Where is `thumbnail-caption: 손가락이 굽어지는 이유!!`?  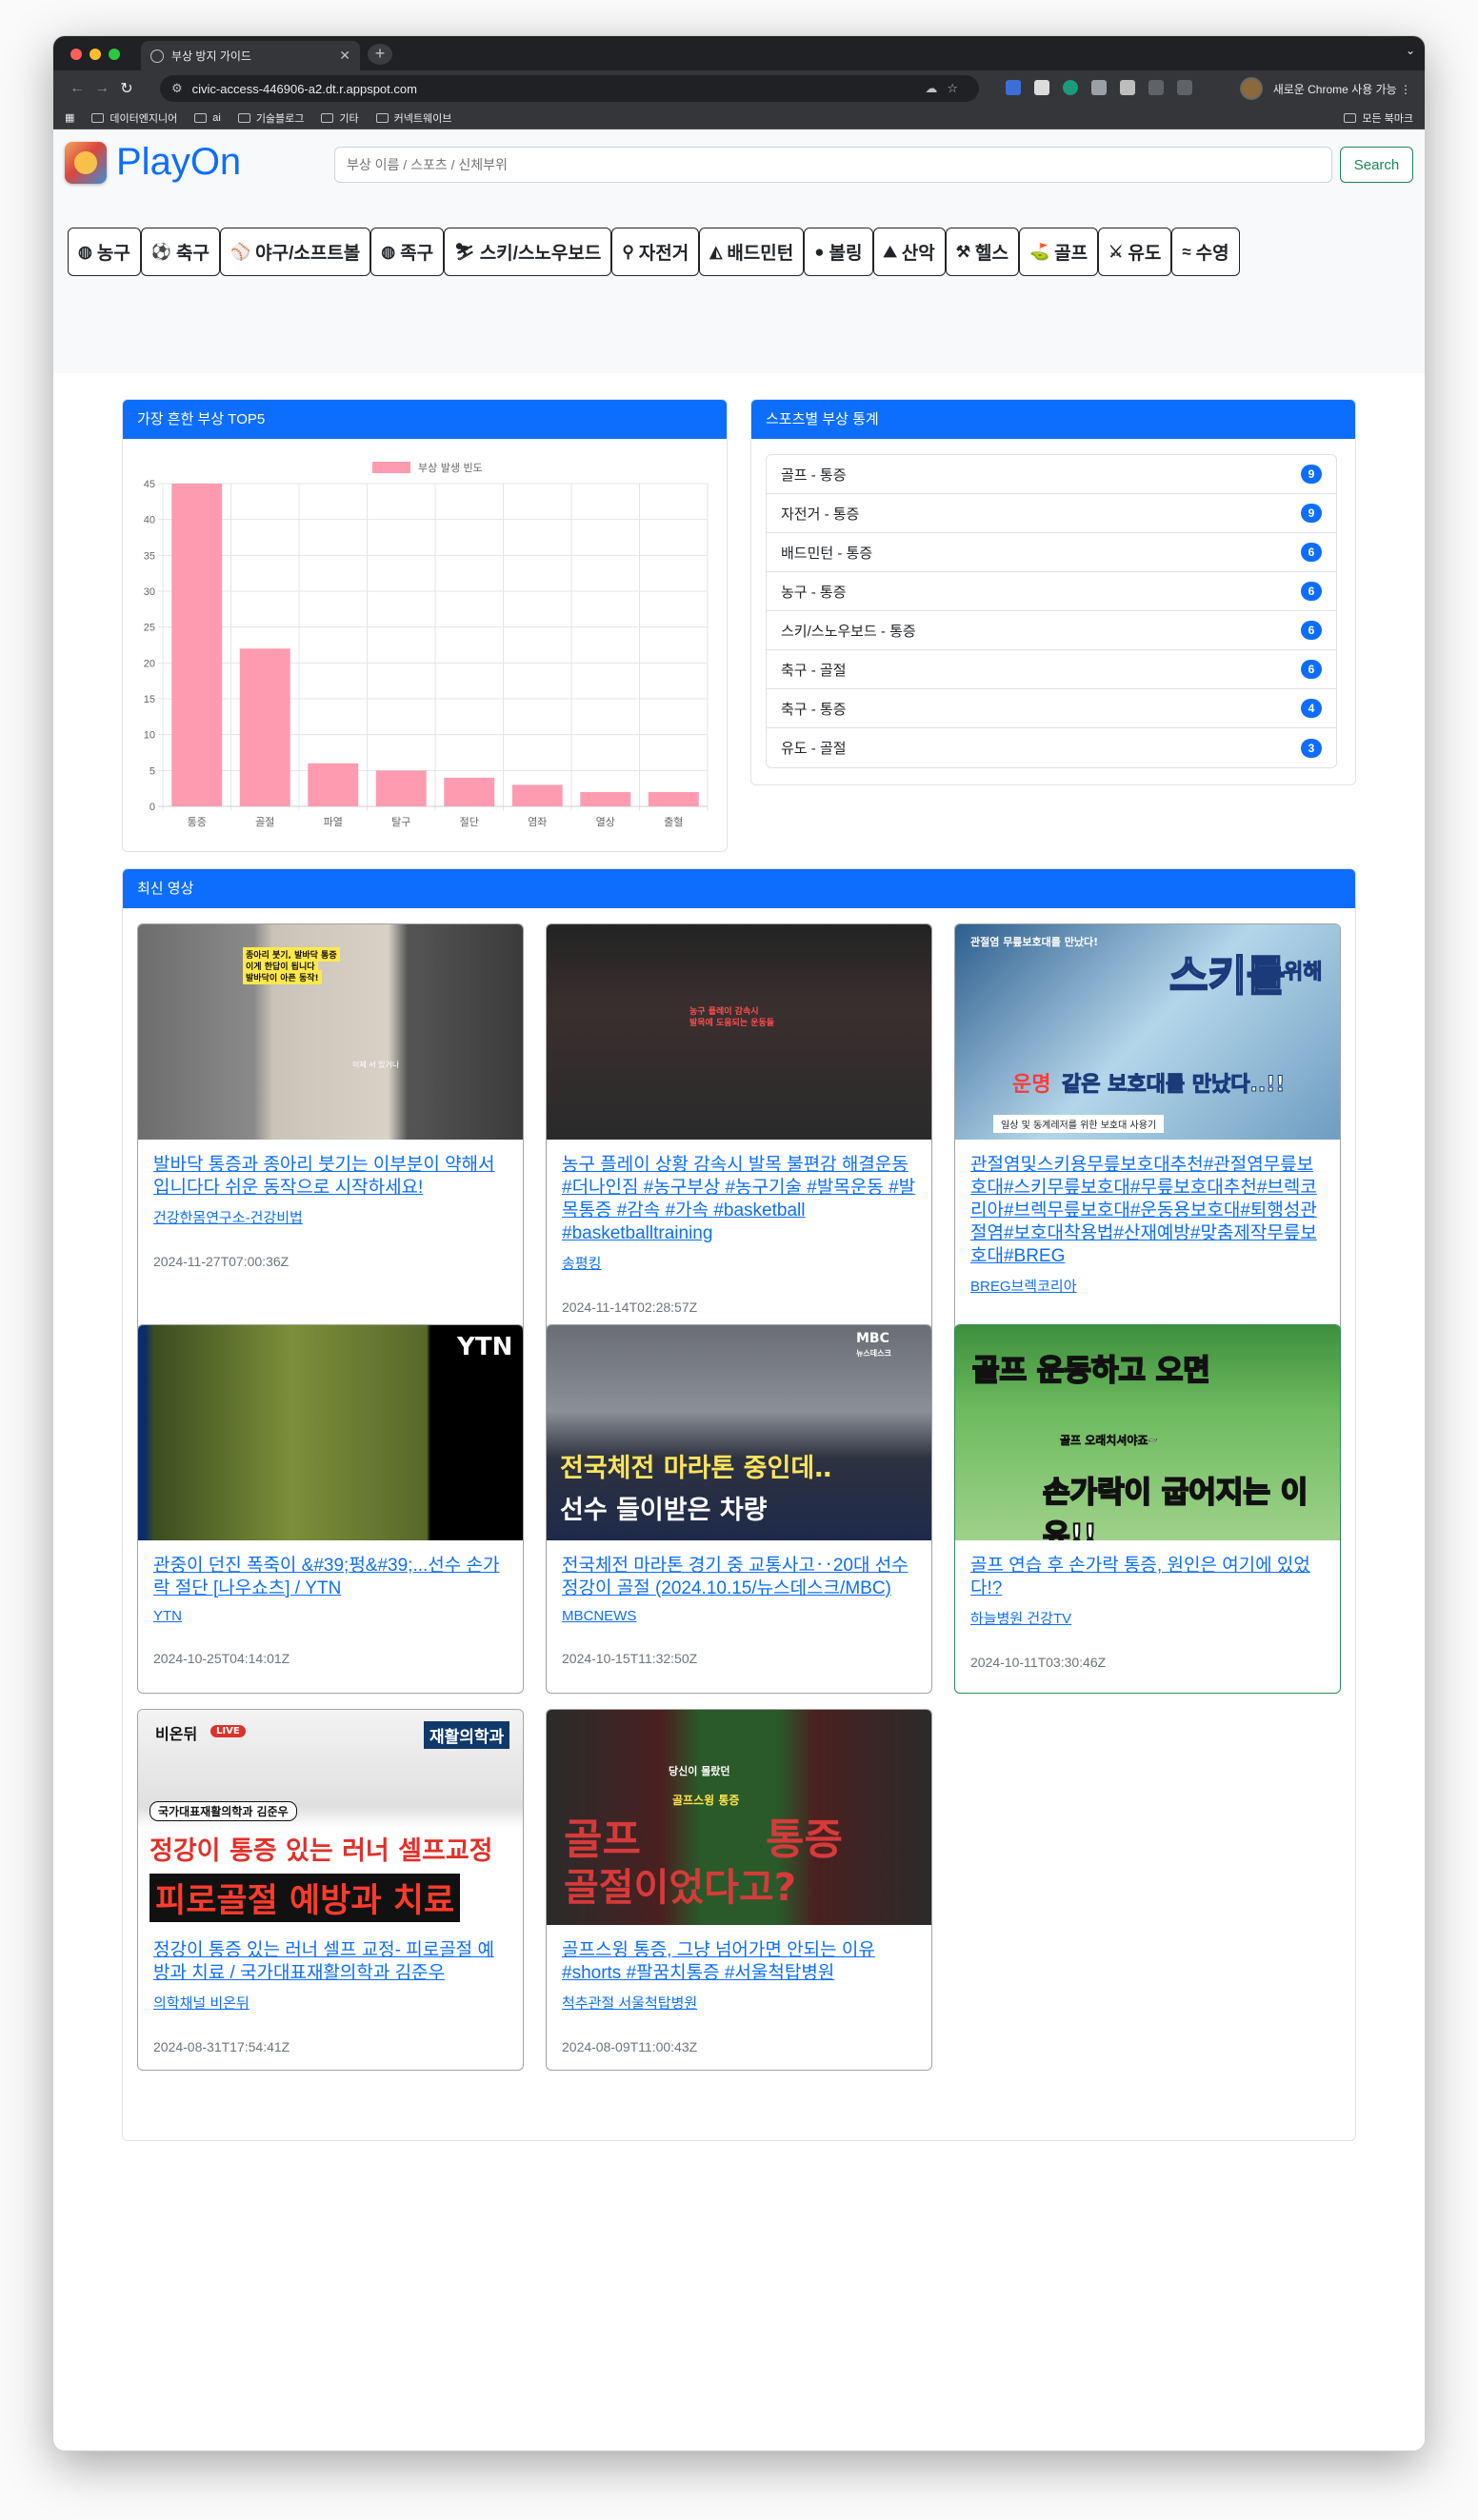 thumbnail-caption: 손가락이 굽어지는 이유!! is located at coordinates (1175, 1508).